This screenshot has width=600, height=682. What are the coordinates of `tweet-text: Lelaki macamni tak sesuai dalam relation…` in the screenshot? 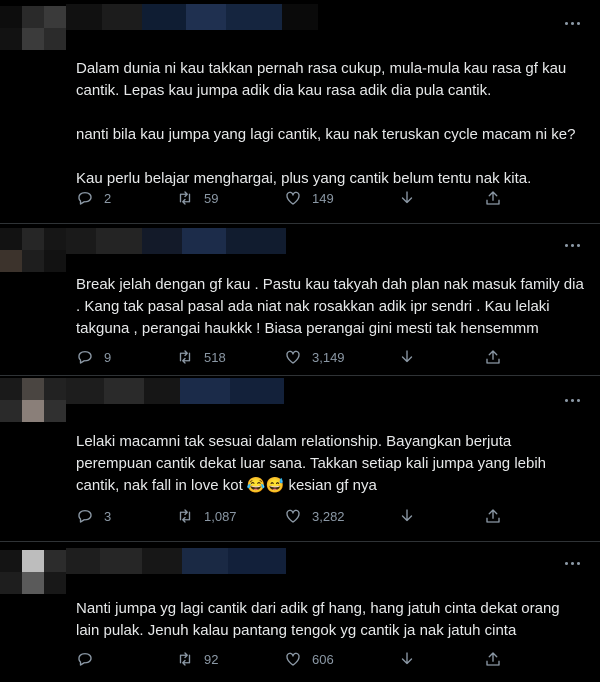 It's located at (311, 463).